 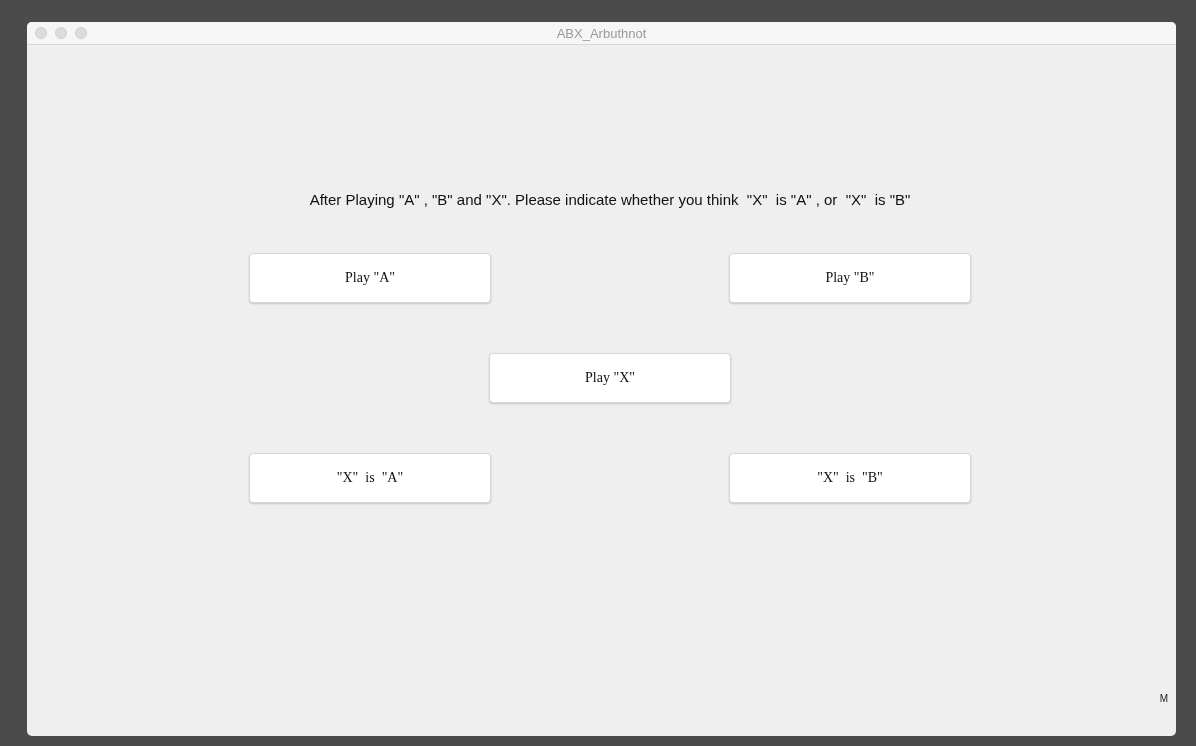 What do you see at coordinates (850, 278) in the screenshot?
I see `play-button: Play "B"` at bounding box center [850, 278].